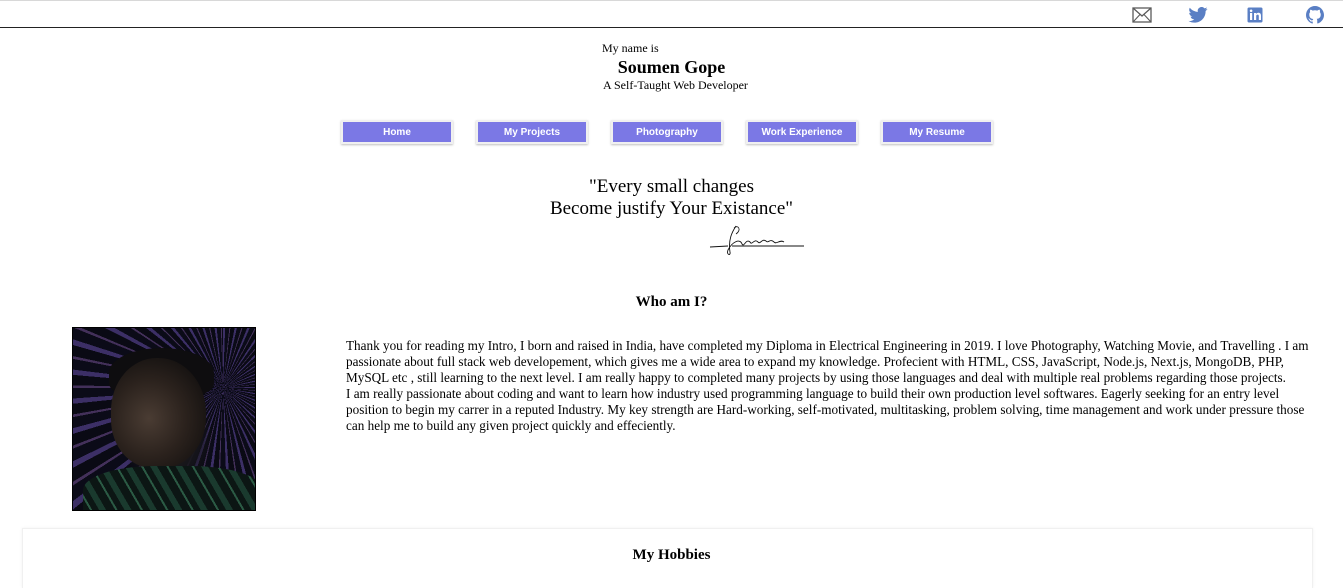 The width and height of the screenshot is (1343, 588). Describe the element at coordinates (1142, 15) in the screenshot. I see `mail-icon` at that location.